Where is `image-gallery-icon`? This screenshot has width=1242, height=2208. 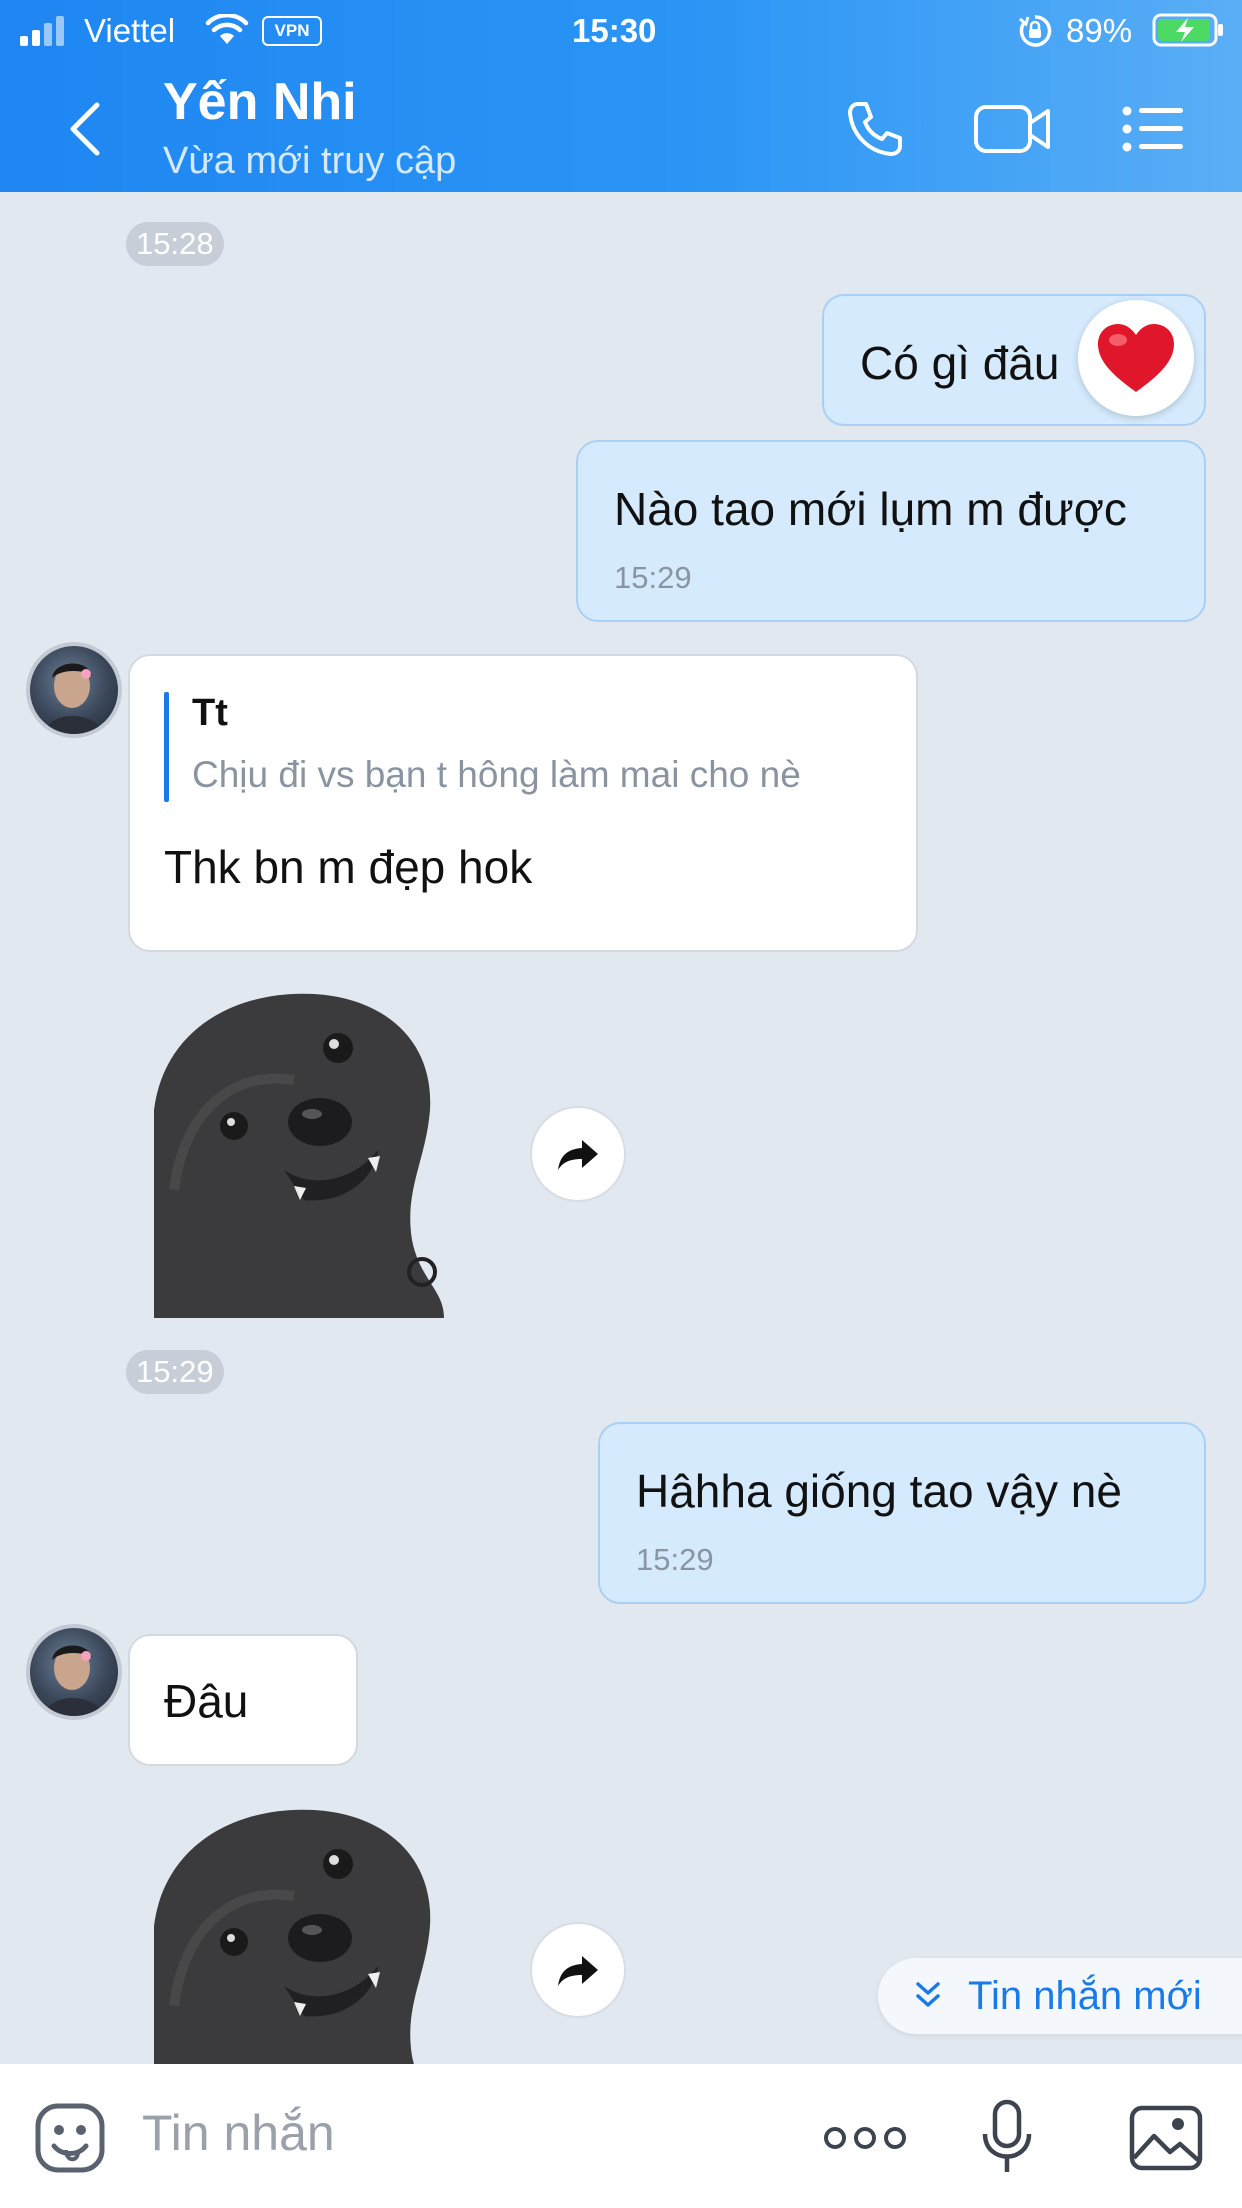 image-gallery-icon is located at coordinates (1166, 2138).